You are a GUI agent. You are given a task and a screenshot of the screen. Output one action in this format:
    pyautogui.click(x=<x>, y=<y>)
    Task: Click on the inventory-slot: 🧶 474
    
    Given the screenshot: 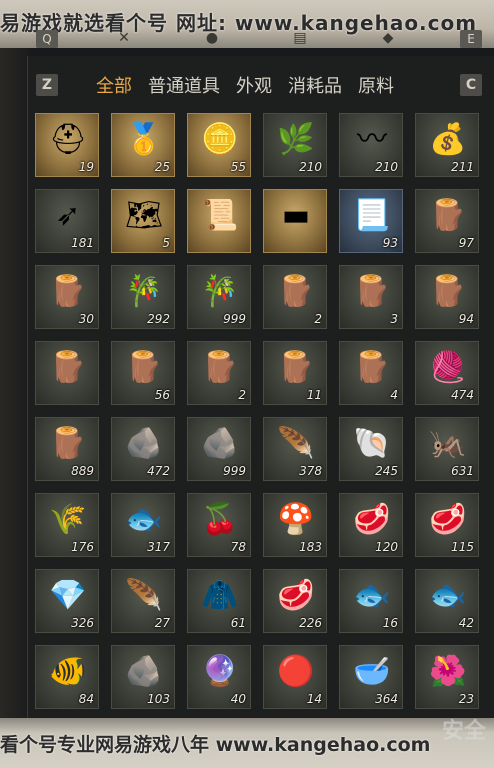 What is the action you would take?
    pyautogui.click(x=447, y=373)
    